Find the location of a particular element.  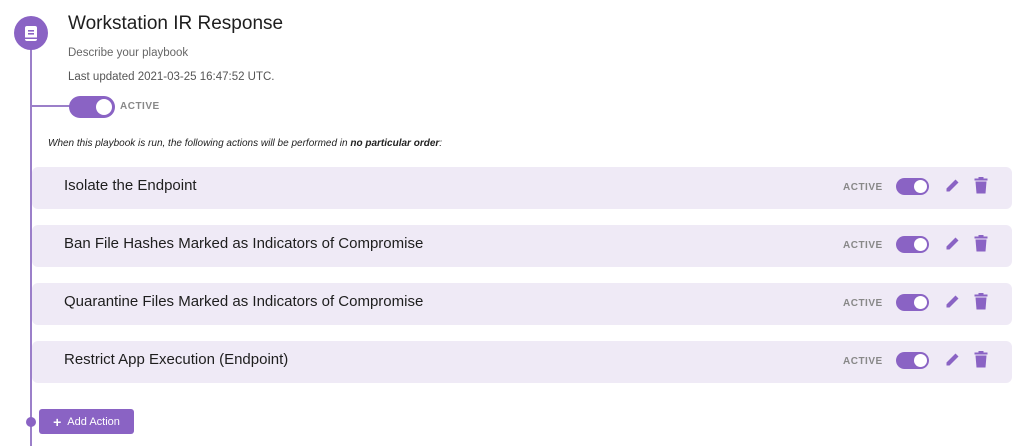

order-note-emphasis: no particular order is located at coordinates (395, 143).